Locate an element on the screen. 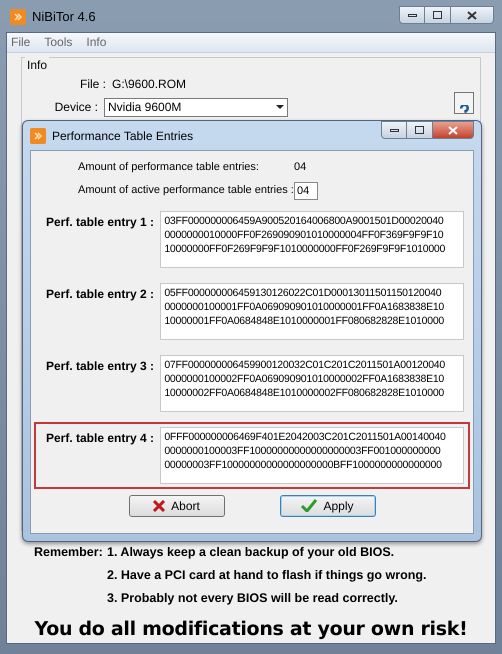 This screenshot has width=502, height=654. dialog-title: Performance Table Entries is located at coordinates (123, 136).